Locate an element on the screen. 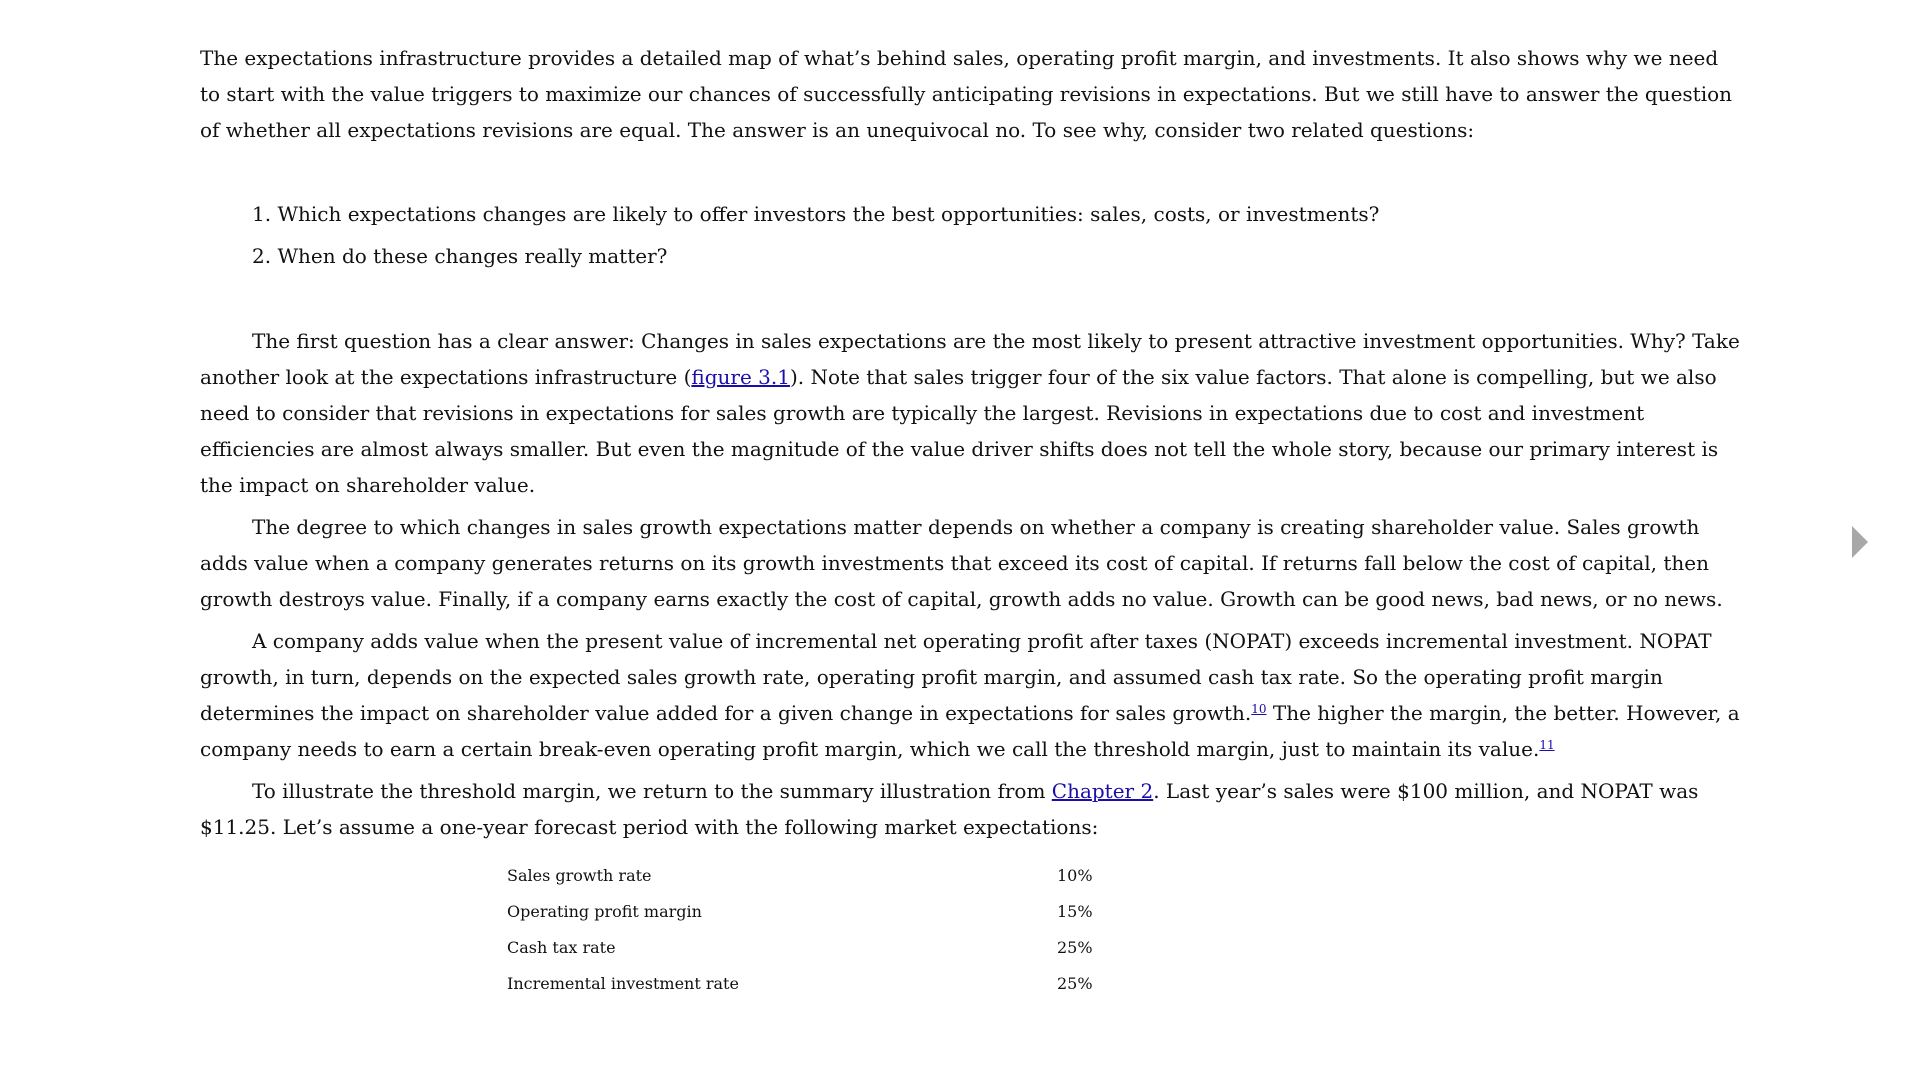 This screenshot has width=1920, height=1080. list-item-text: When do these changes really matter? is located at coordinates (472, 256).